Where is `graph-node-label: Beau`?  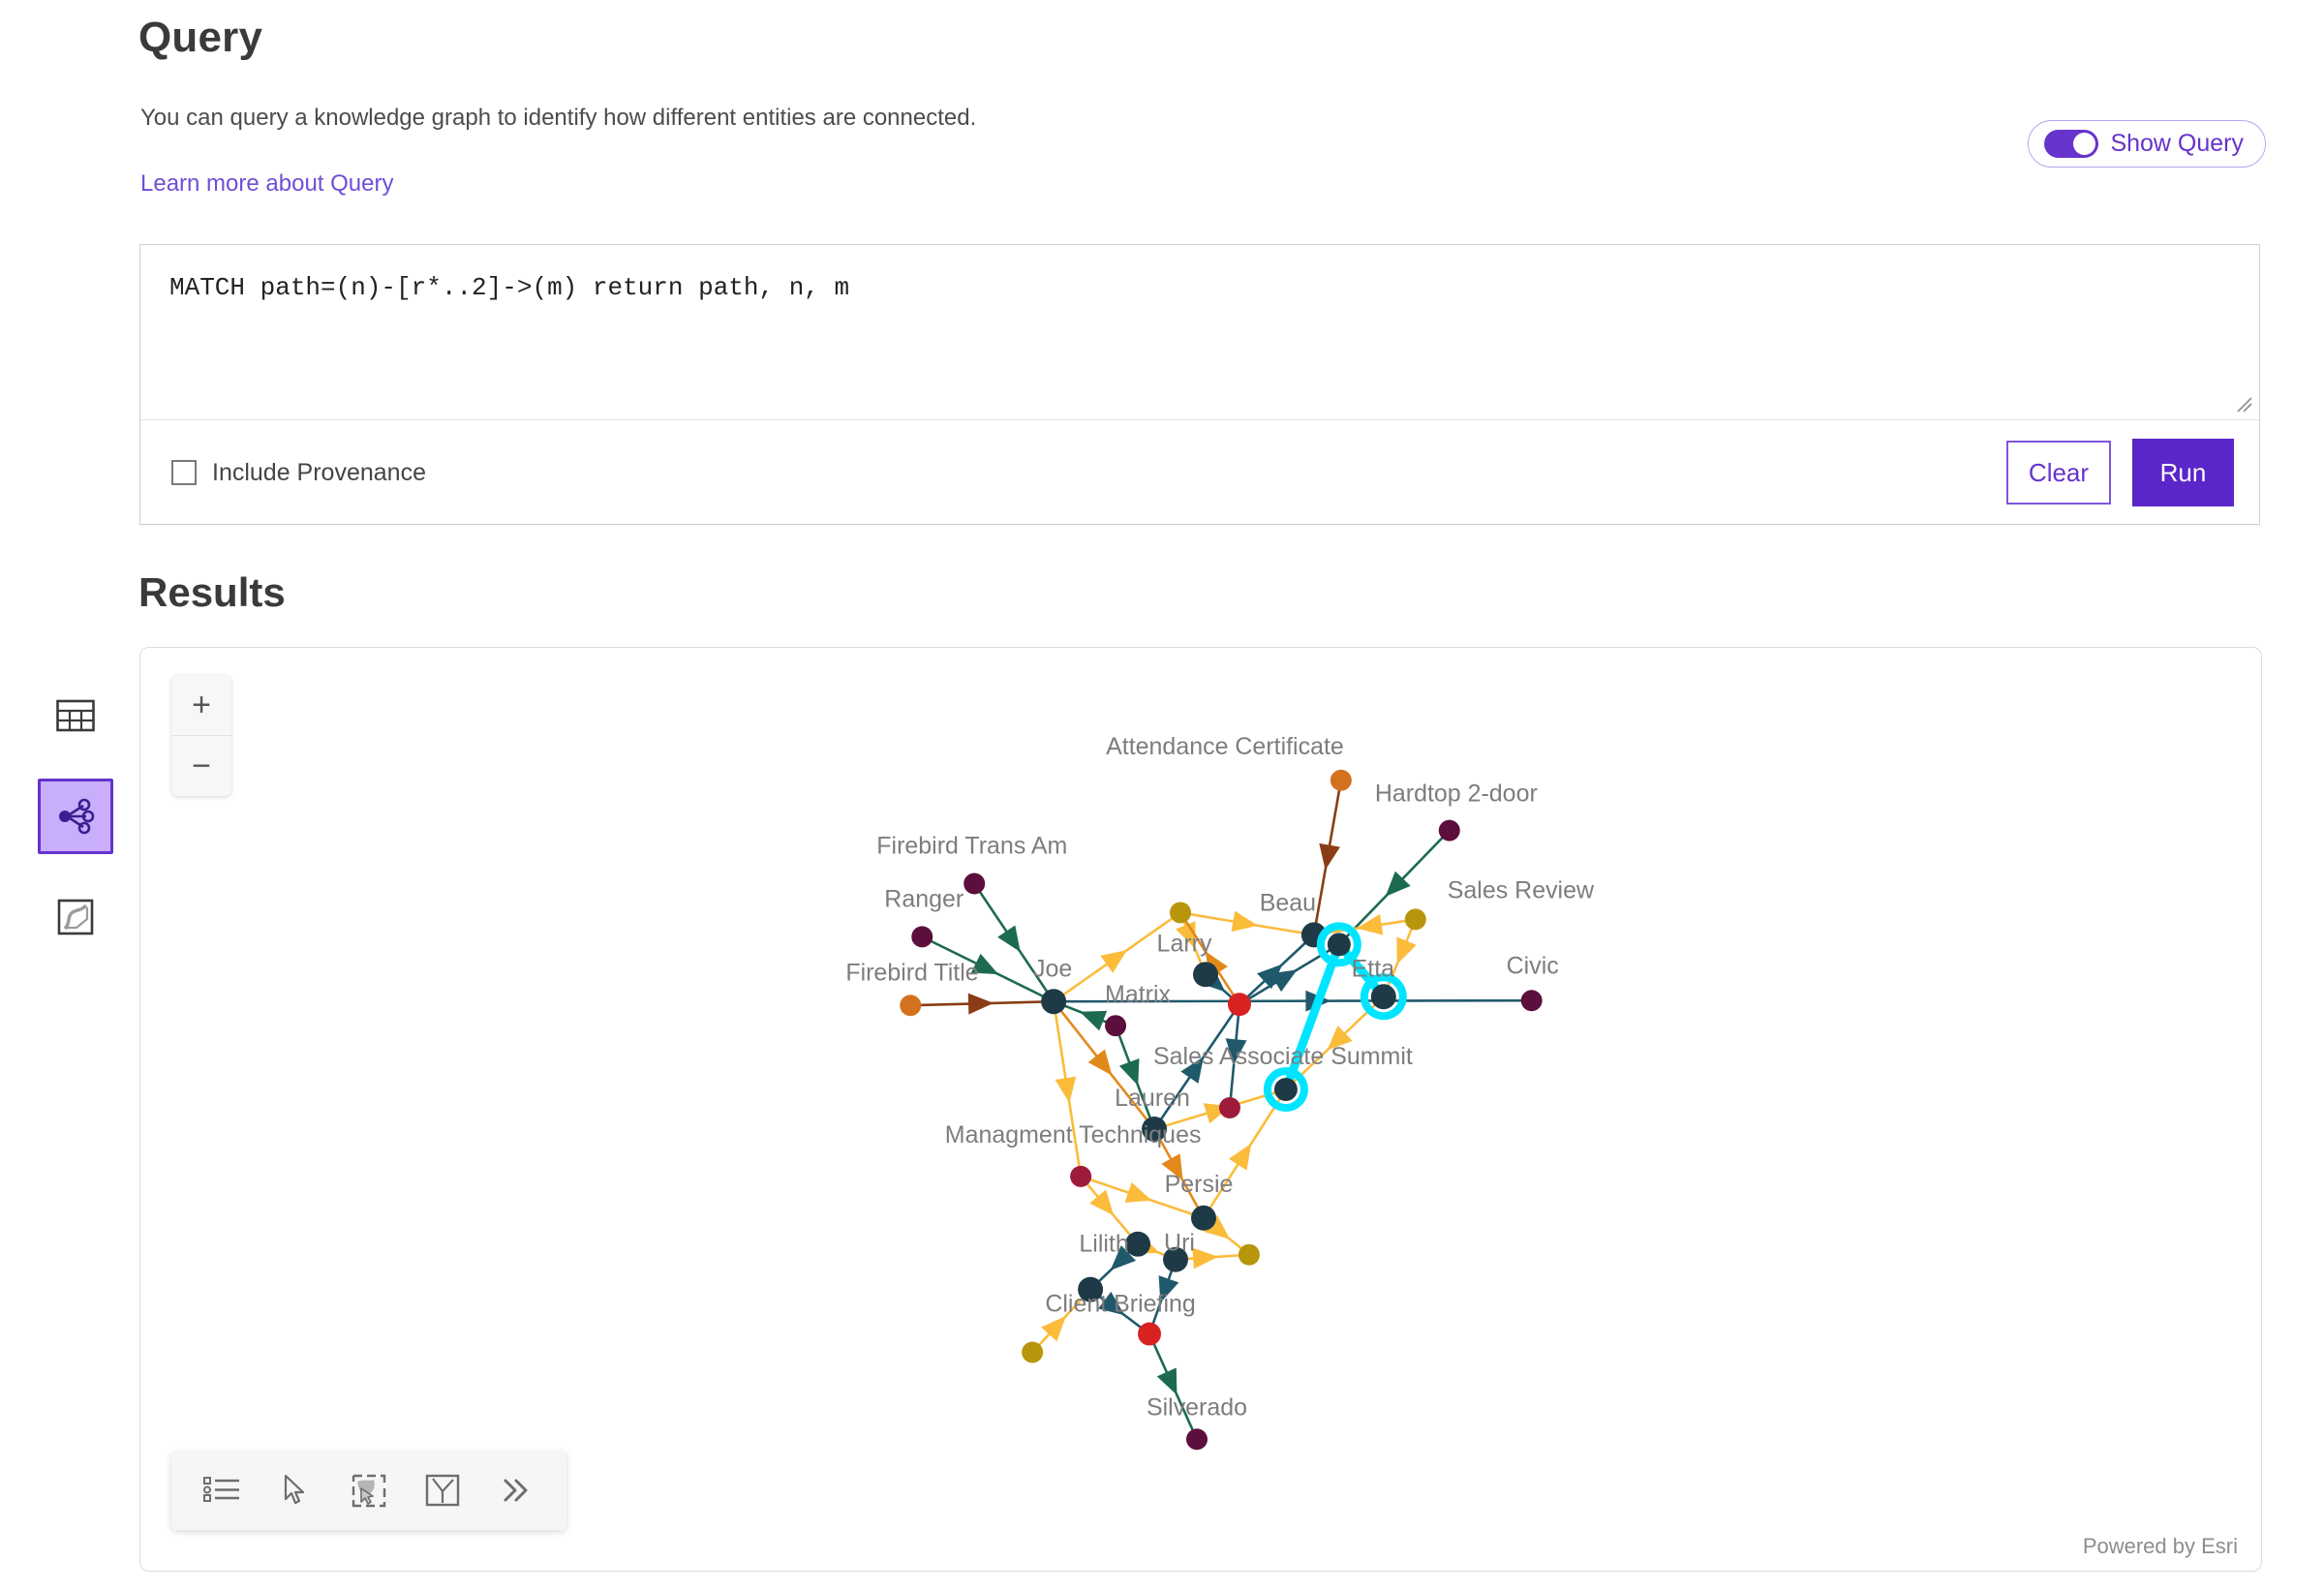 graph-node-label: Beau is located at coordinates (1288, 903).